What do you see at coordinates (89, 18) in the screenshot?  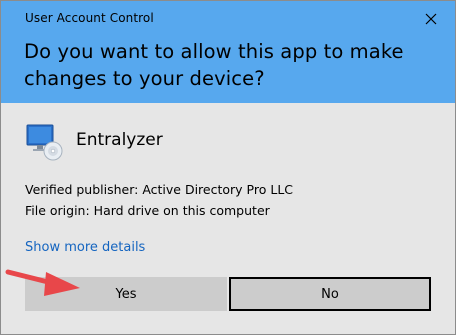 I see `window-title: User Account Control` at bounding box center [89, 18].